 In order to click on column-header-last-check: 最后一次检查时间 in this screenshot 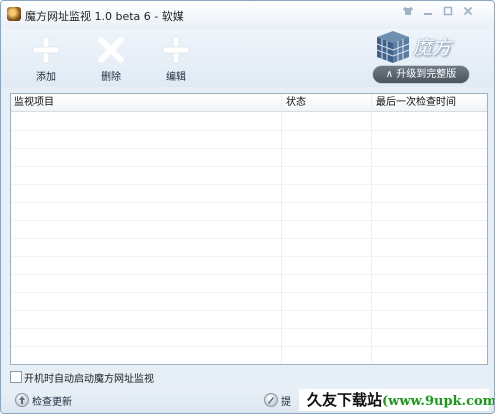, I will do `click(430, 102)`.